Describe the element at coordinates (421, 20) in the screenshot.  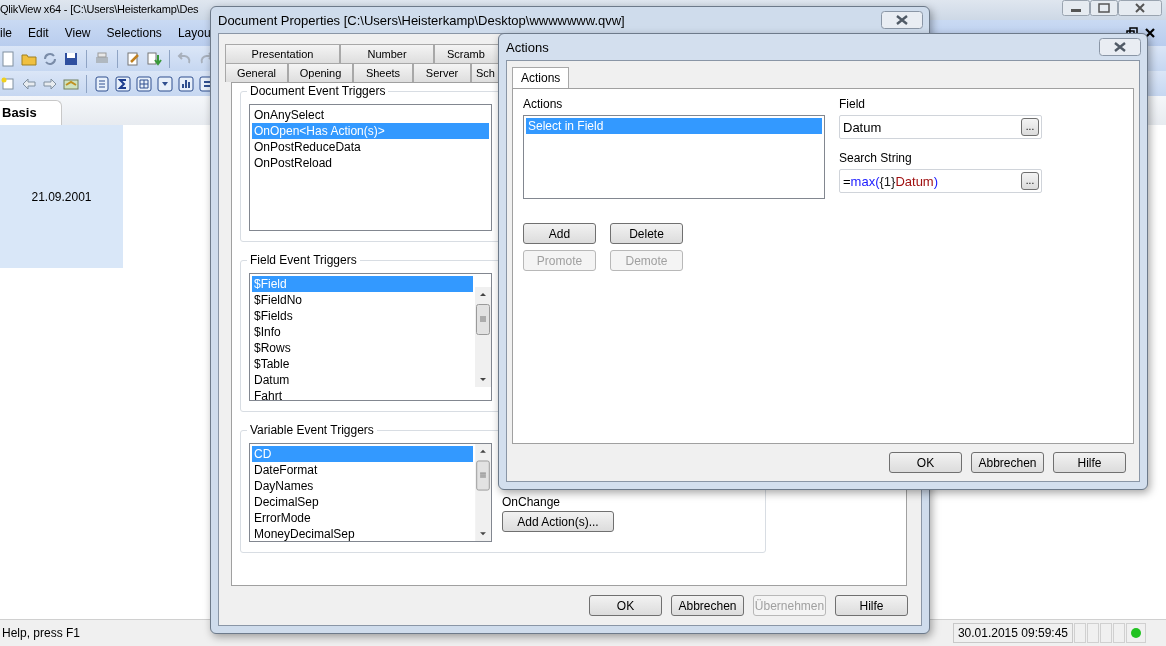
I see `dialog-title: Document Properties [C:\Users\Heisterkamp\Desktop\wwwwwww.qvw]` at that location.